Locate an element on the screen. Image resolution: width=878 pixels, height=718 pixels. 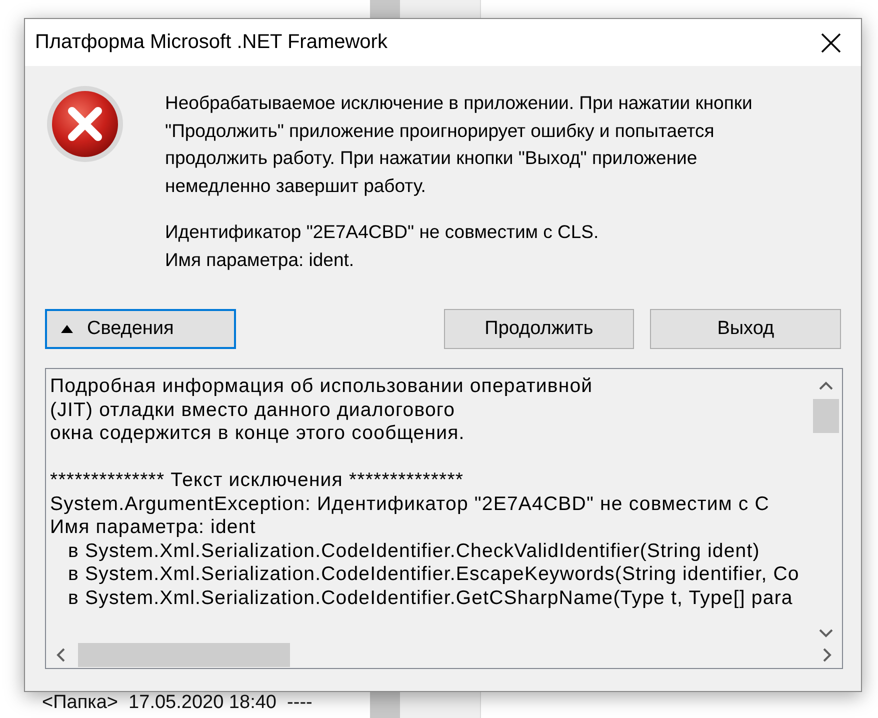
details-line: в System.Xml.Serialization.CodeIdentifier.GetCSharpName(Type t, Type[] para is located at coordinates (430, 598).